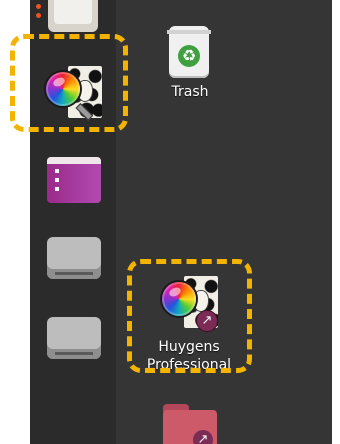  I want to click on shortcut-arrow-icon: ↗, so click(203, 437).